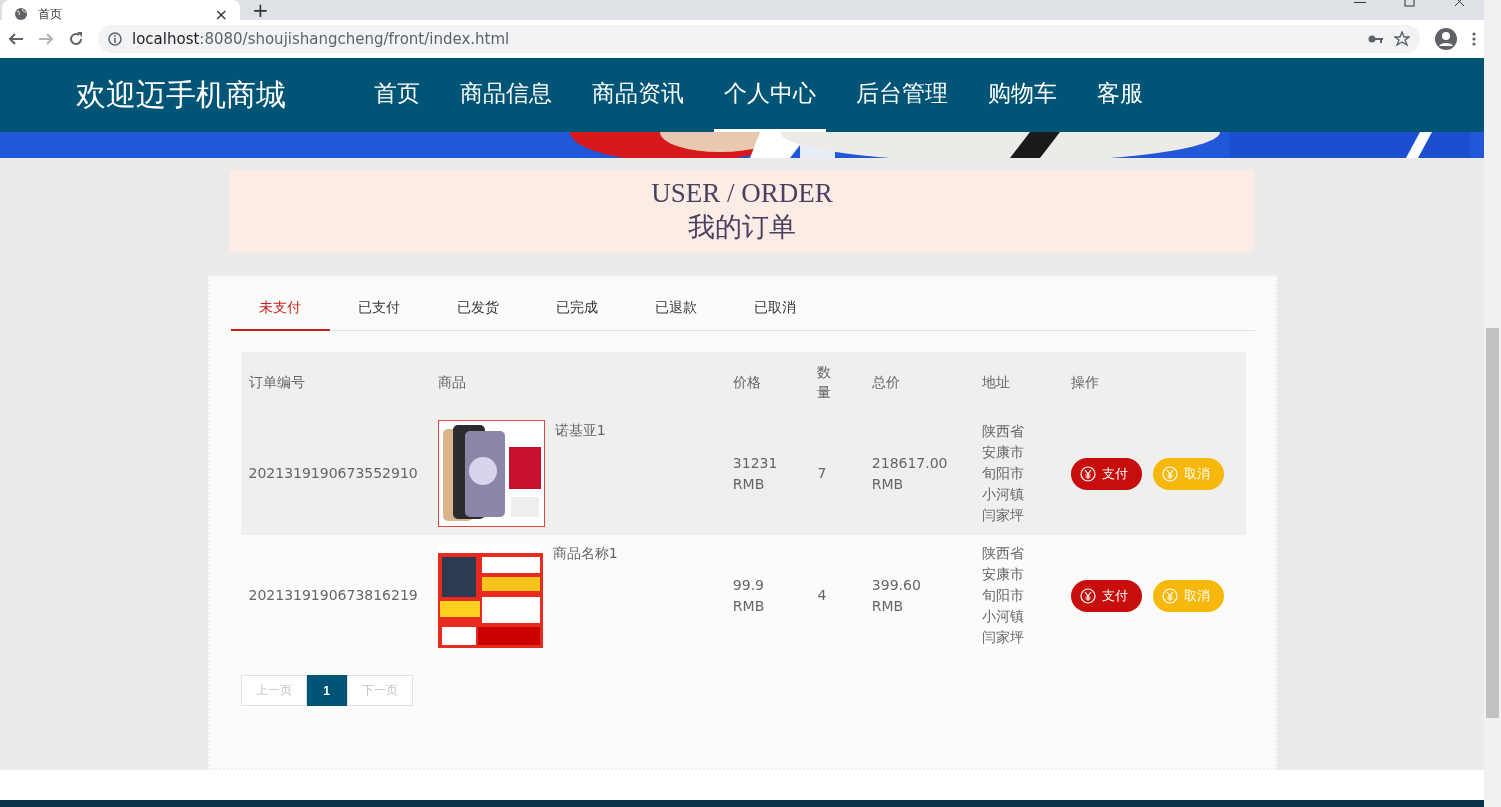 This screenshot has width=1501, height=807. I want to click on page-button: 1, so click(326, 690).